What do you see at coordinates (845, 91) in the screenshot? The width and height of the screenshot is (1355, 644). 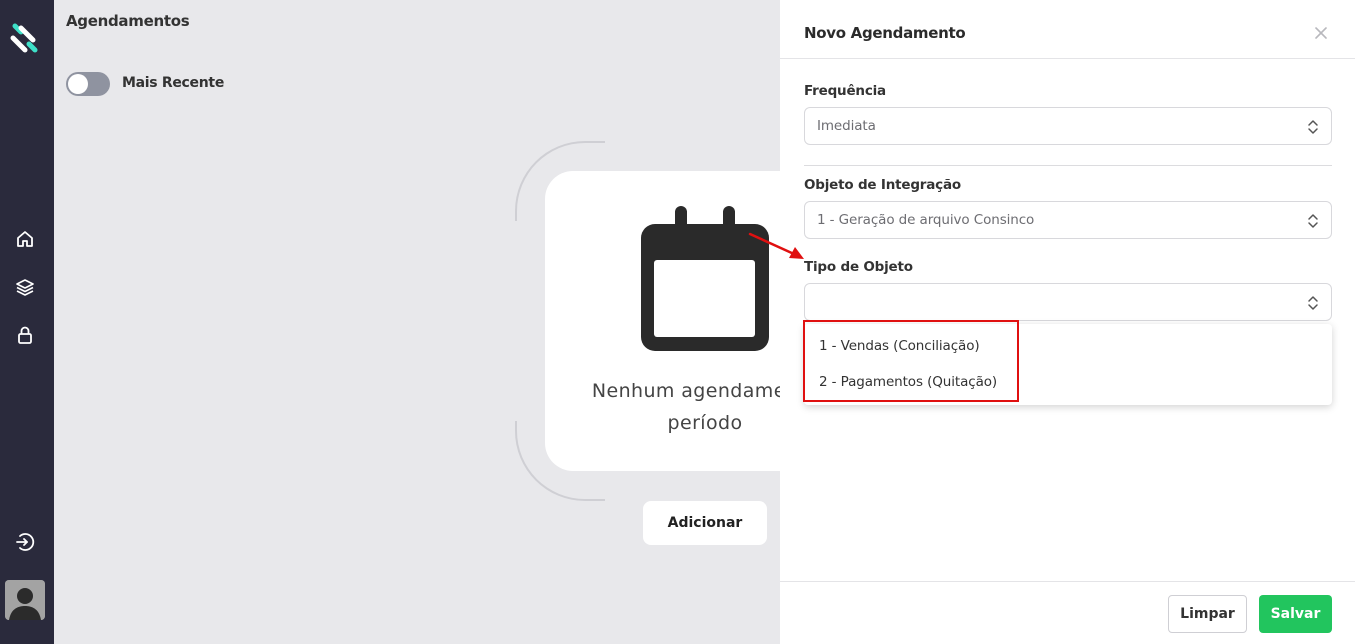 I see `frequency-label: Frequência` at bounding box center [845, 91].